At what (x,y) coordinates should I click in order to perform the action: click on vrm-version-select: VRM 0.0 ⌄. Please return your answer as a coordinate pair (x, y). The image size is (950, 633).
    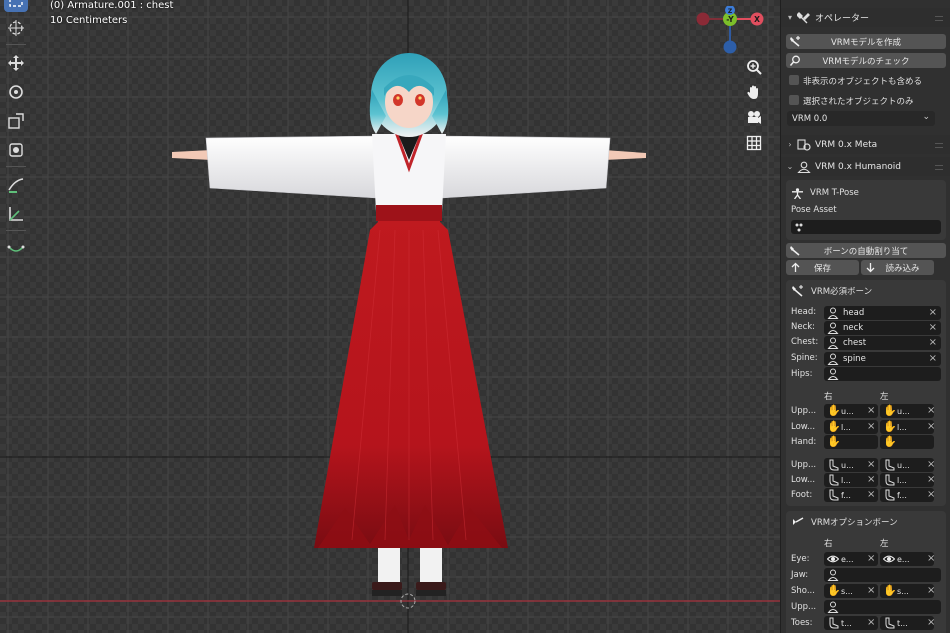
    Looking at the image, I should click on (861, 118).